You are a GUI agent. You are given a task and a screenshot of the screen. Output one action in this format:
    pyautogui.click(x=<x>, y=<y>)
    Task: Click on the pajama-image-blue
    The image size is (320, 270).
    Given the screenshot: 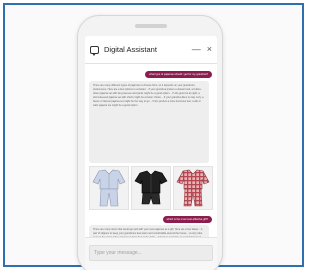 What is the action you would take?
    pyautogui.click(x=109, y=188)
    